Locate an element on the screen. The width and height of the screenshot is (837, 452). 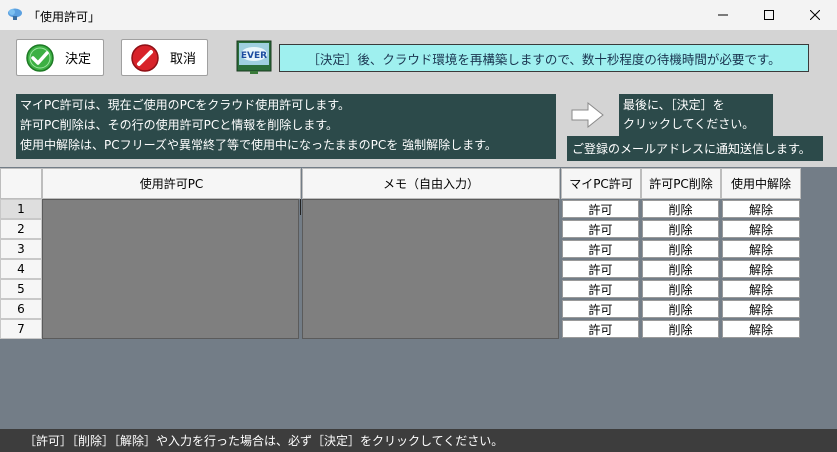
row-header: 5 is located at coordinates (21, 289).